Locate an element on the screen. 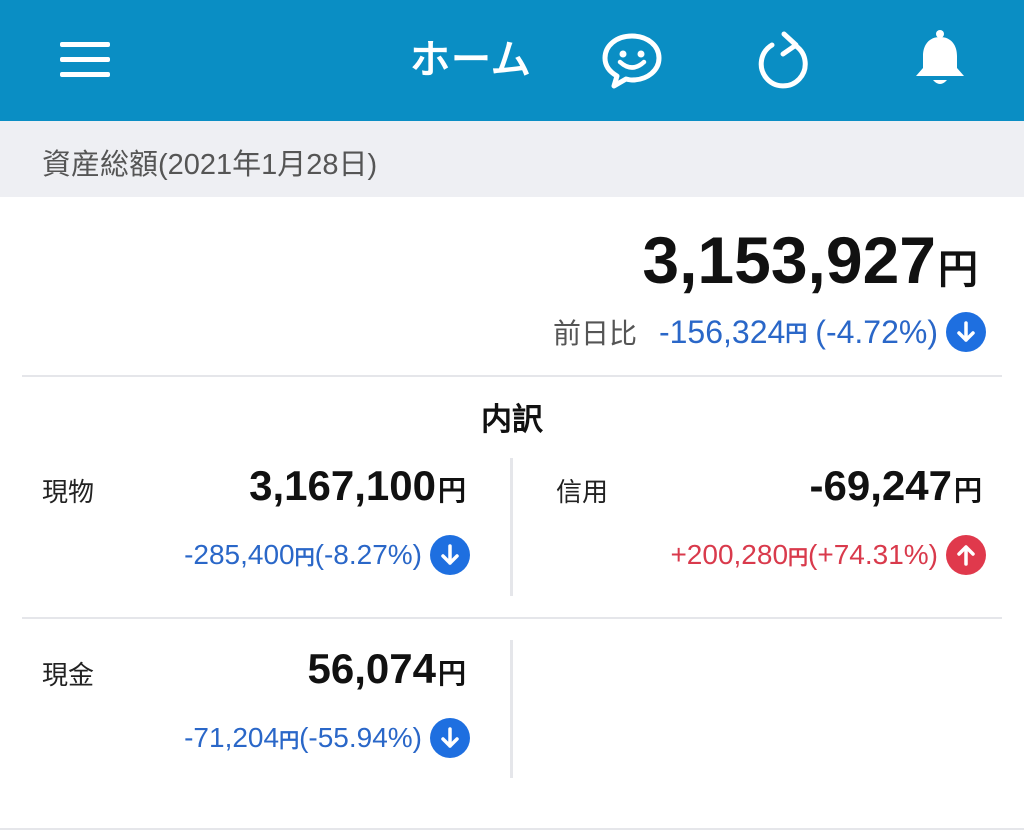 The width and height of the screenshot is (1024, 834). day-change-row: 前日比 -156,324 円 (-4.72%) is located at coordinates (769, 332).